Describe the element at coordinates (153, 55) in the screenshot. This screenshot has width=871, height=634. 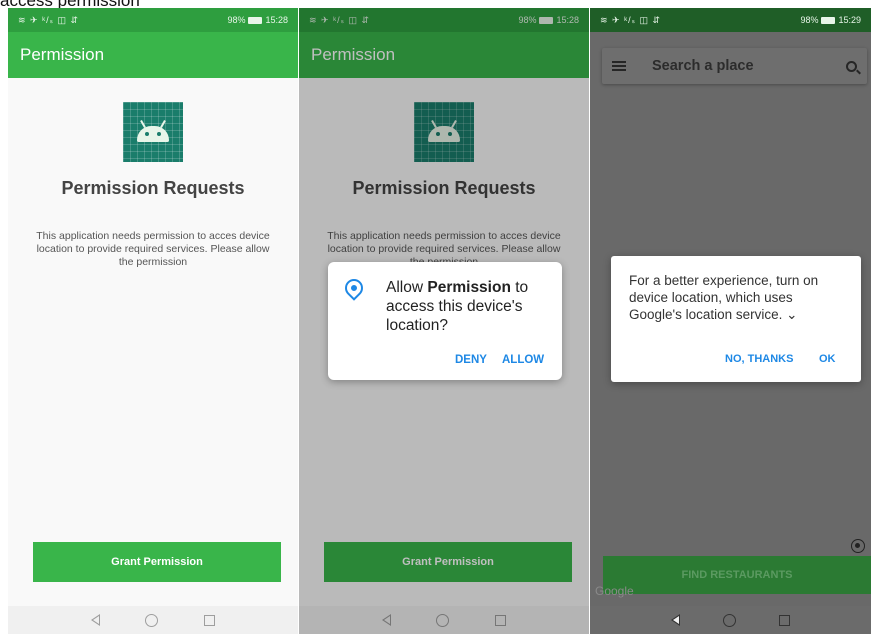
I see `app-bar: Permission` at that location.